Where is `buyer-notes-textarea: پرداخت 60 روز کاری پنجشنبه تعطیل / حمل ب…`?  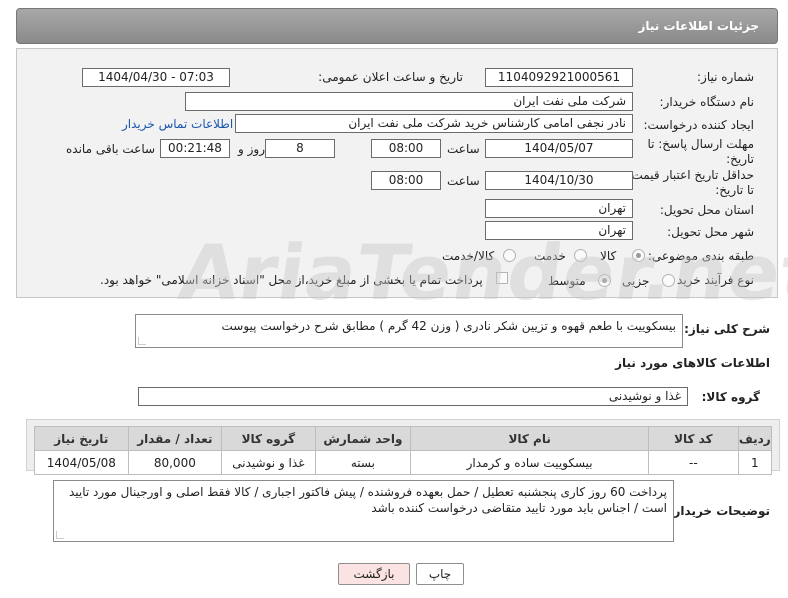
buyer-notes-textarea: پرداخت 60 روز کاری پنجشنبه تعطیل / حمل ب… is located at coordinates (363, 511).